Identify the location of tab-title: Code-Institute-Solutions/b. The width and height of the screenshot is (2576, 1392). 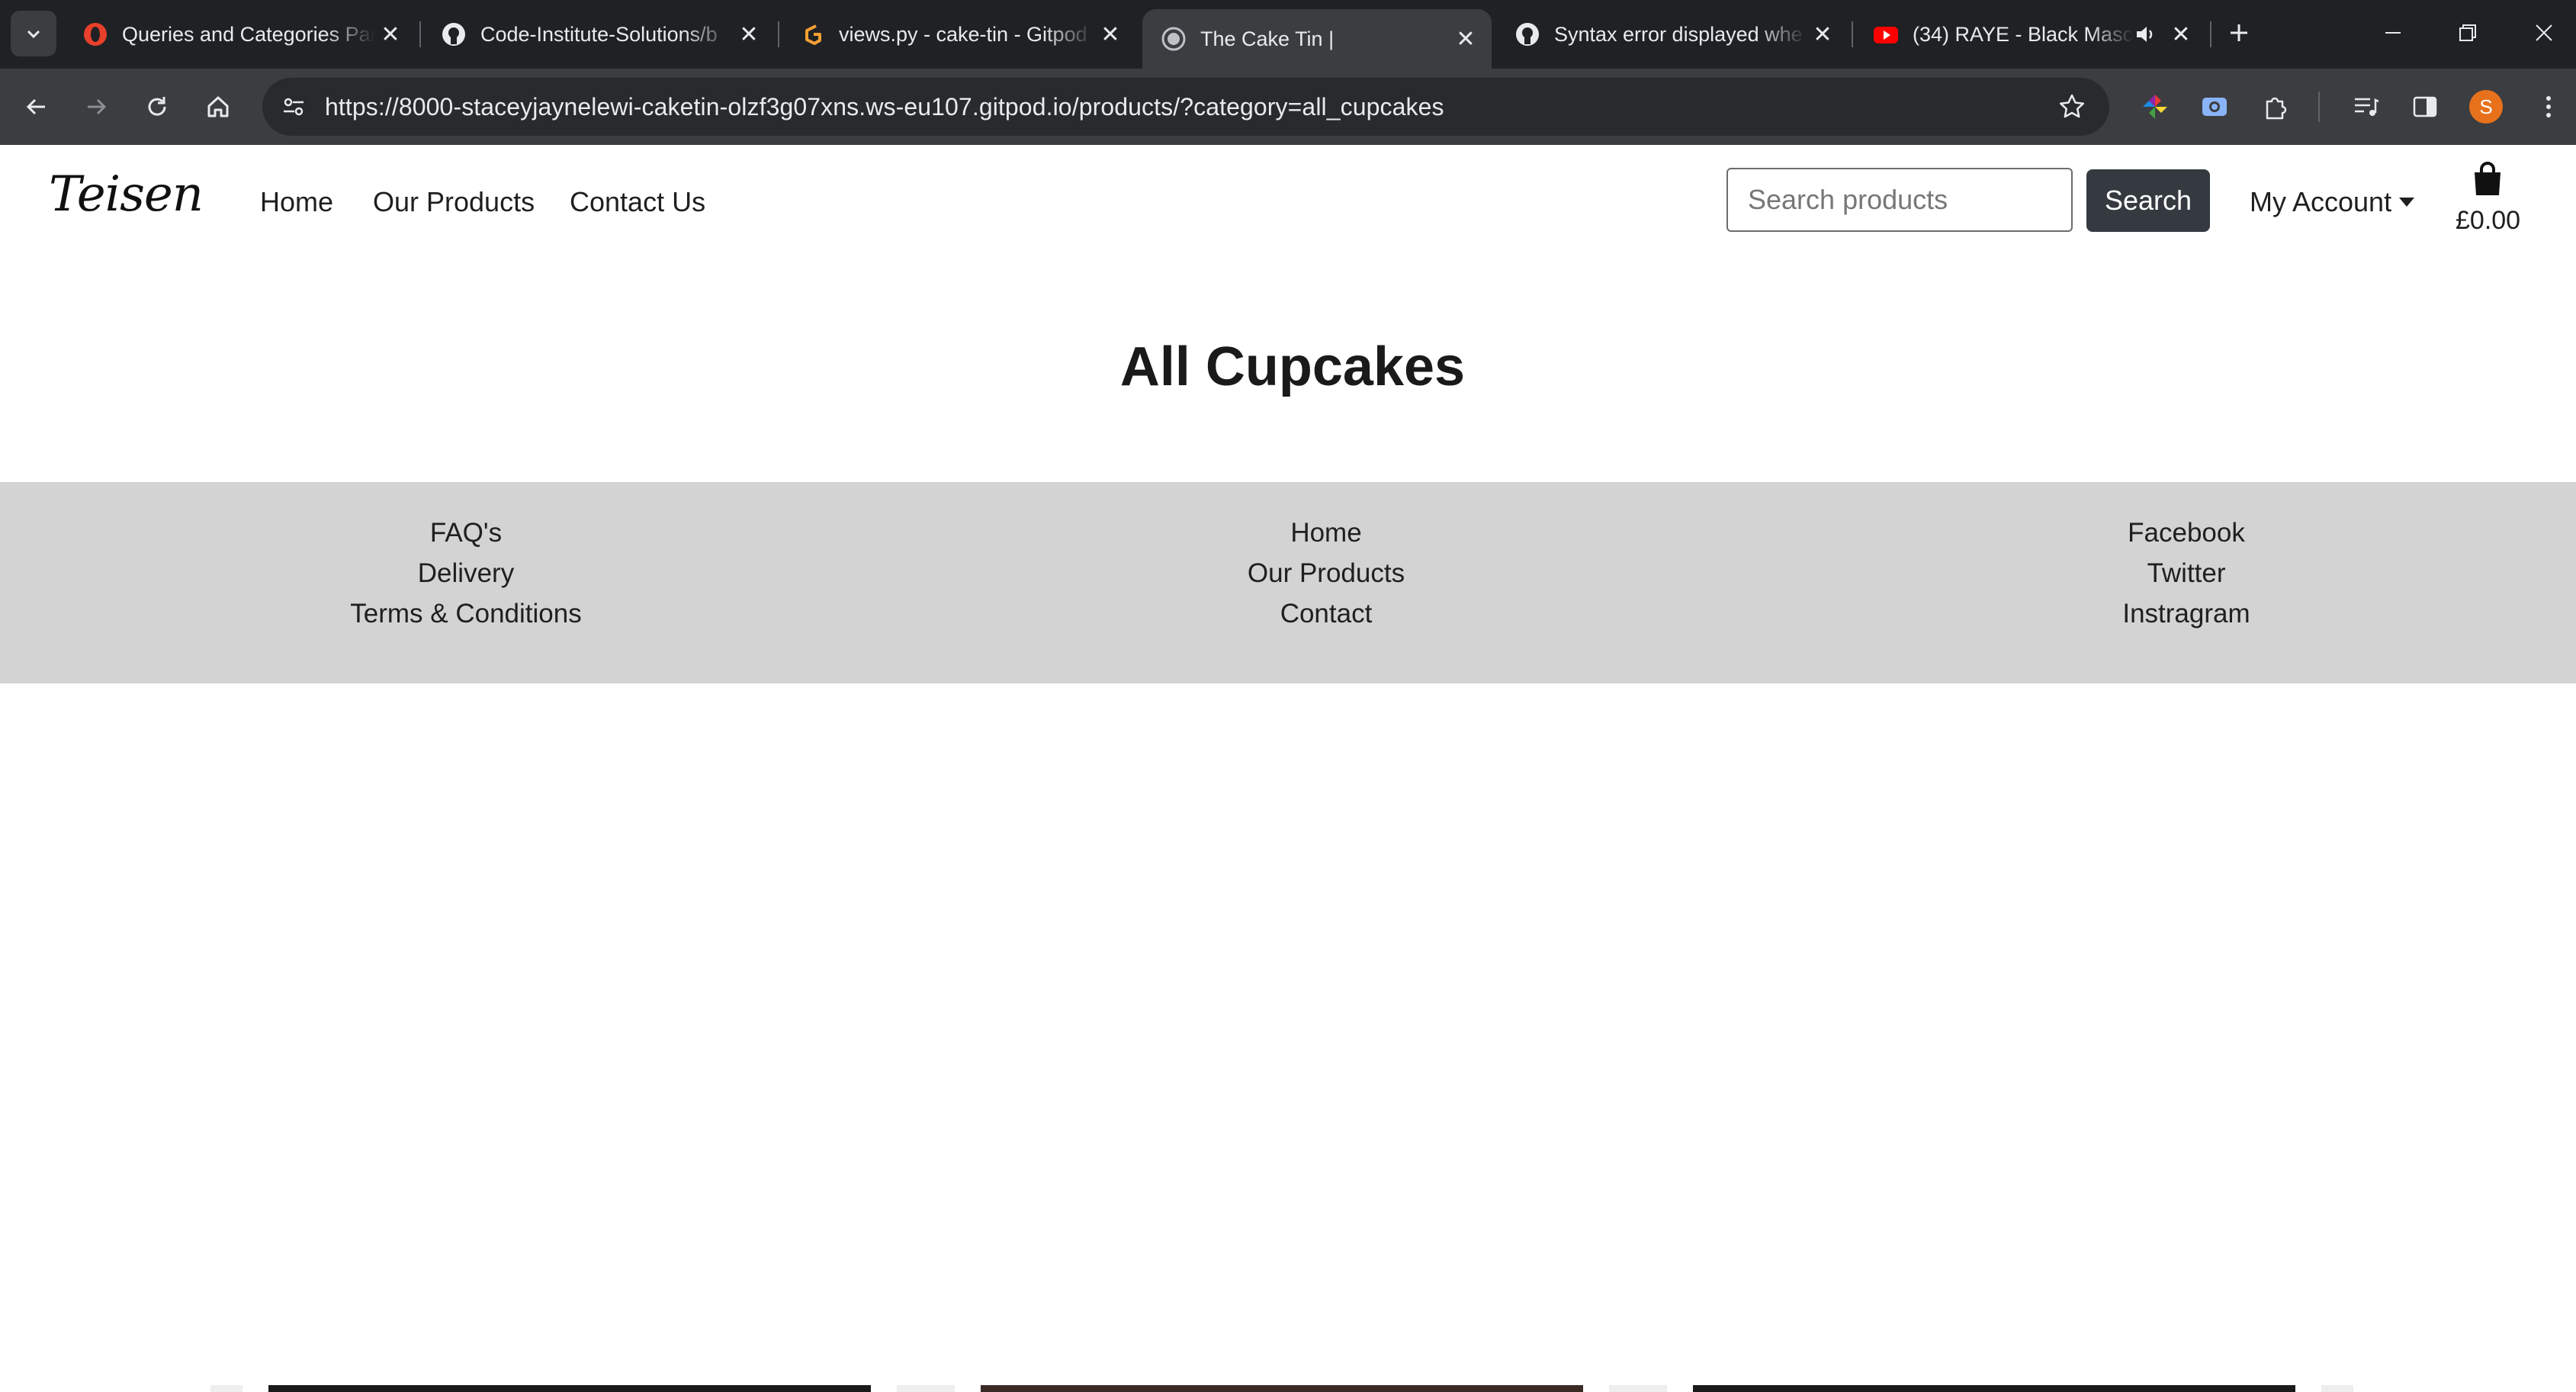
(599, 34).